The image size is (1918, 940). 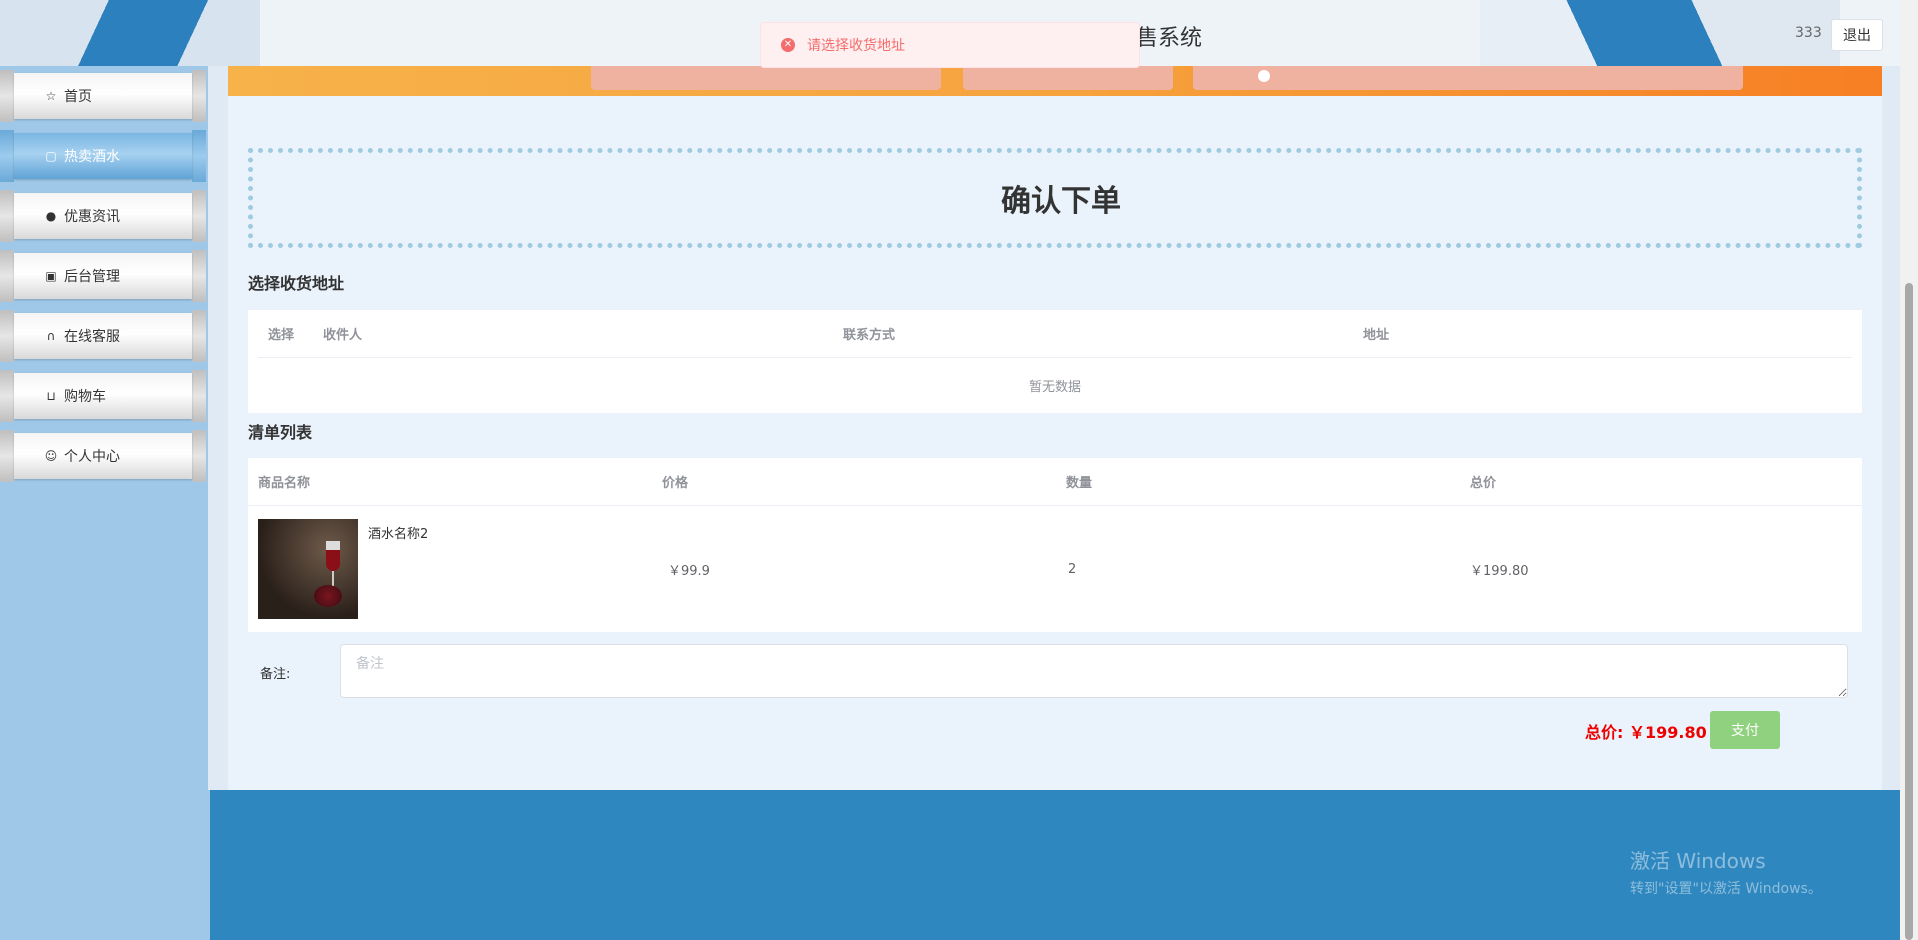 What do you see at coordinates (104, 96) in the screenshot?
I see `sidebar-item-home: ☆ 首页` at bounding box center [104, 96].